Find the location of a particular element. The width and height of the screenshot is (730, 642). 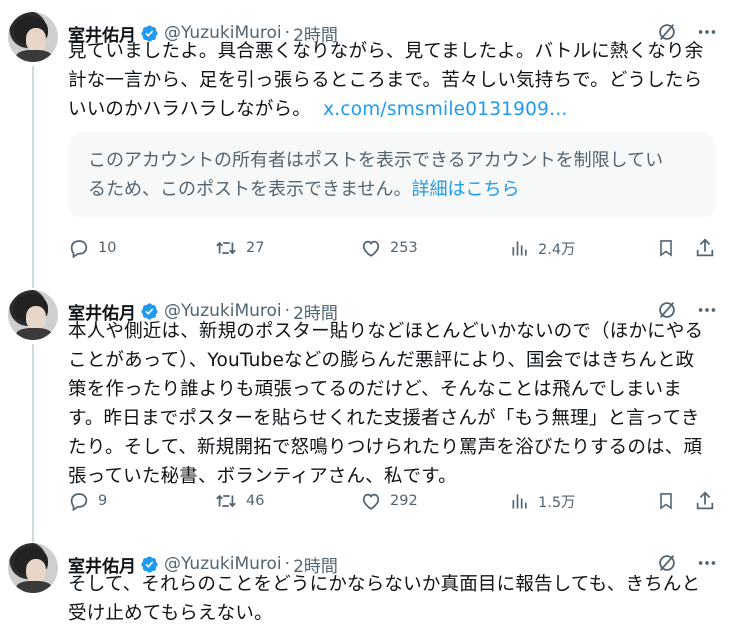

tweet-text-line: 受け止めてもらえない。 is located at coordinates (170, 613).